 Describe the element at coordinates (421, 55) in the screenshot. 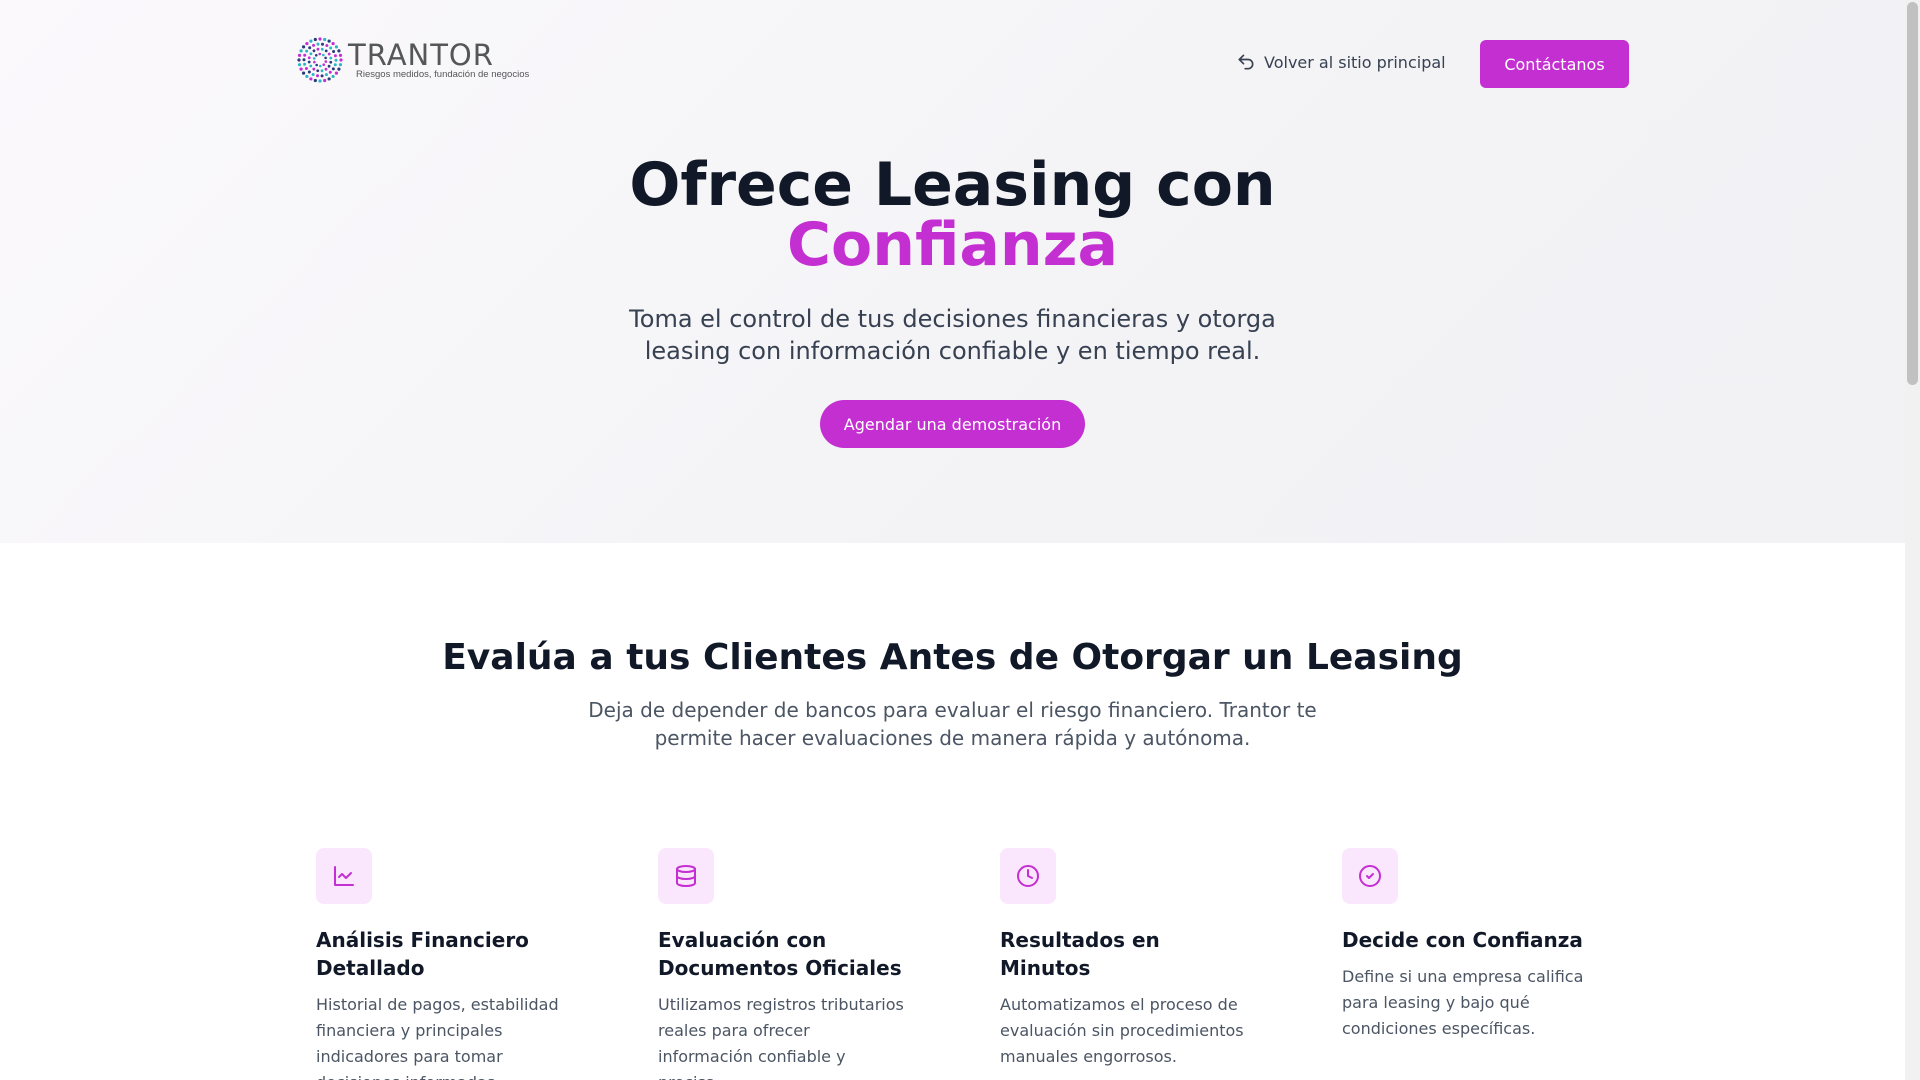

I see `brand-name: TRANTOR` at that location.